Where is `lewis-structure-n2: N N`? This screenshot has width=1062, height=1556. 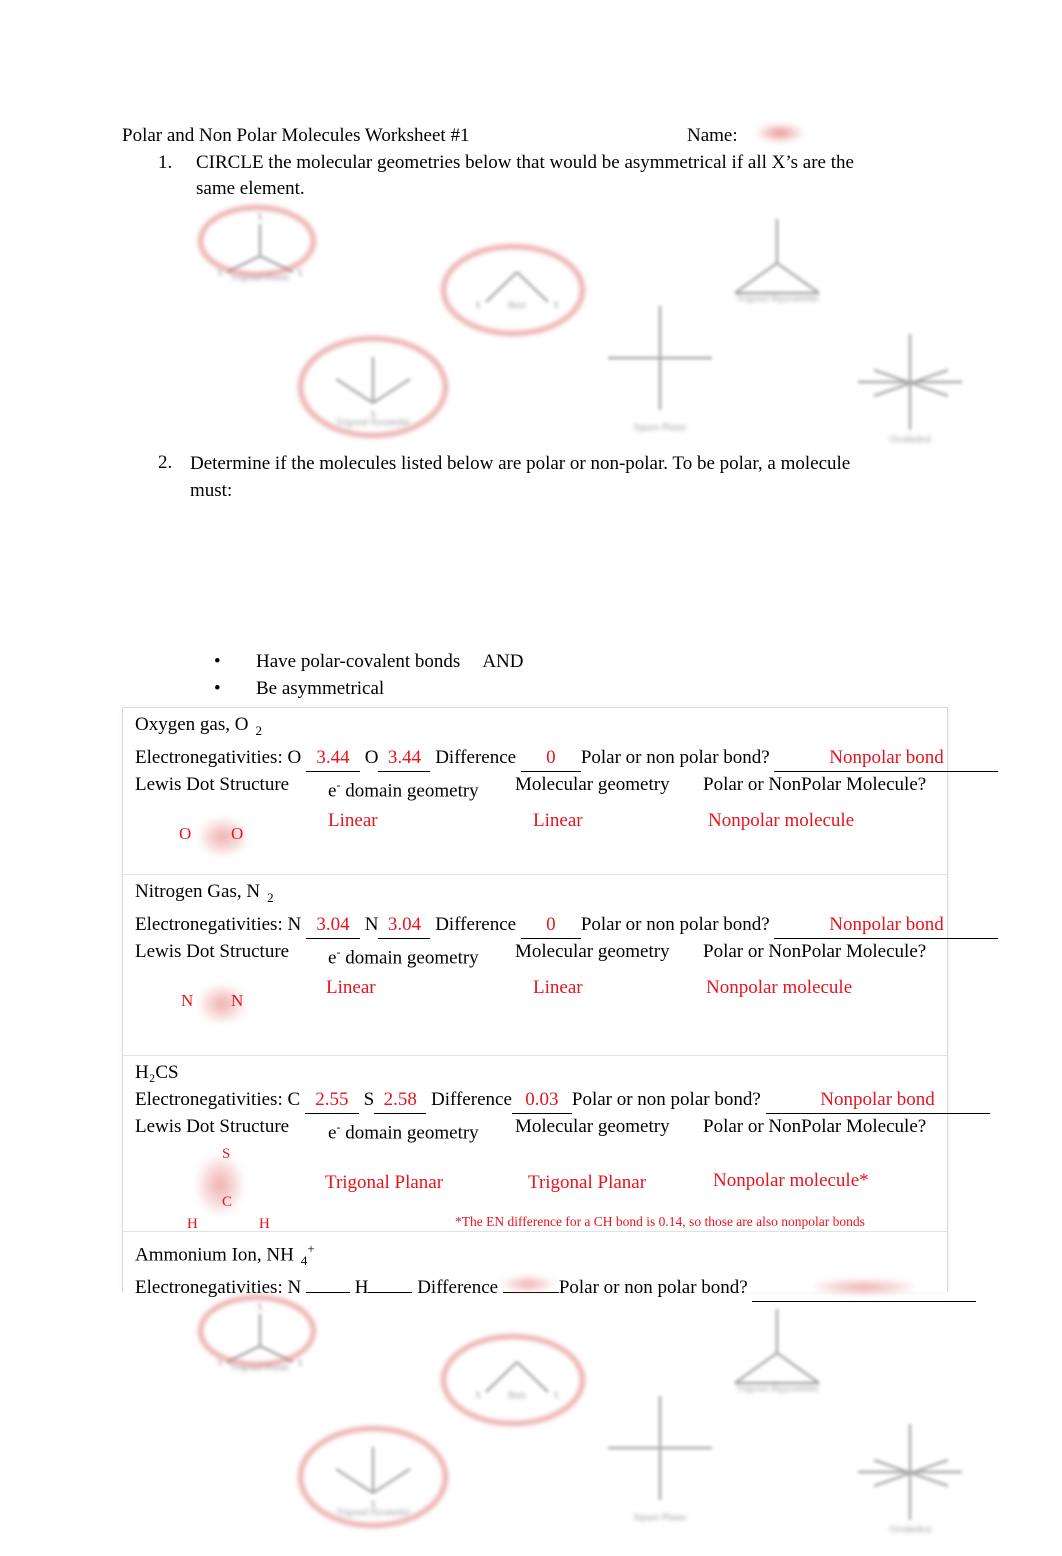
lewis-structure-n2: N N is located at coordinates (233, 1004).